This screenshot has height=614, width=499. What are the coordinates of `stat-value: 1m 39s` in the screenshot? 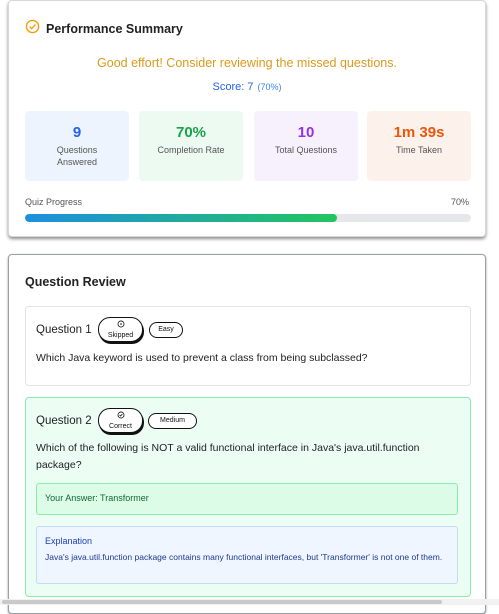 It's located at (419, 132).